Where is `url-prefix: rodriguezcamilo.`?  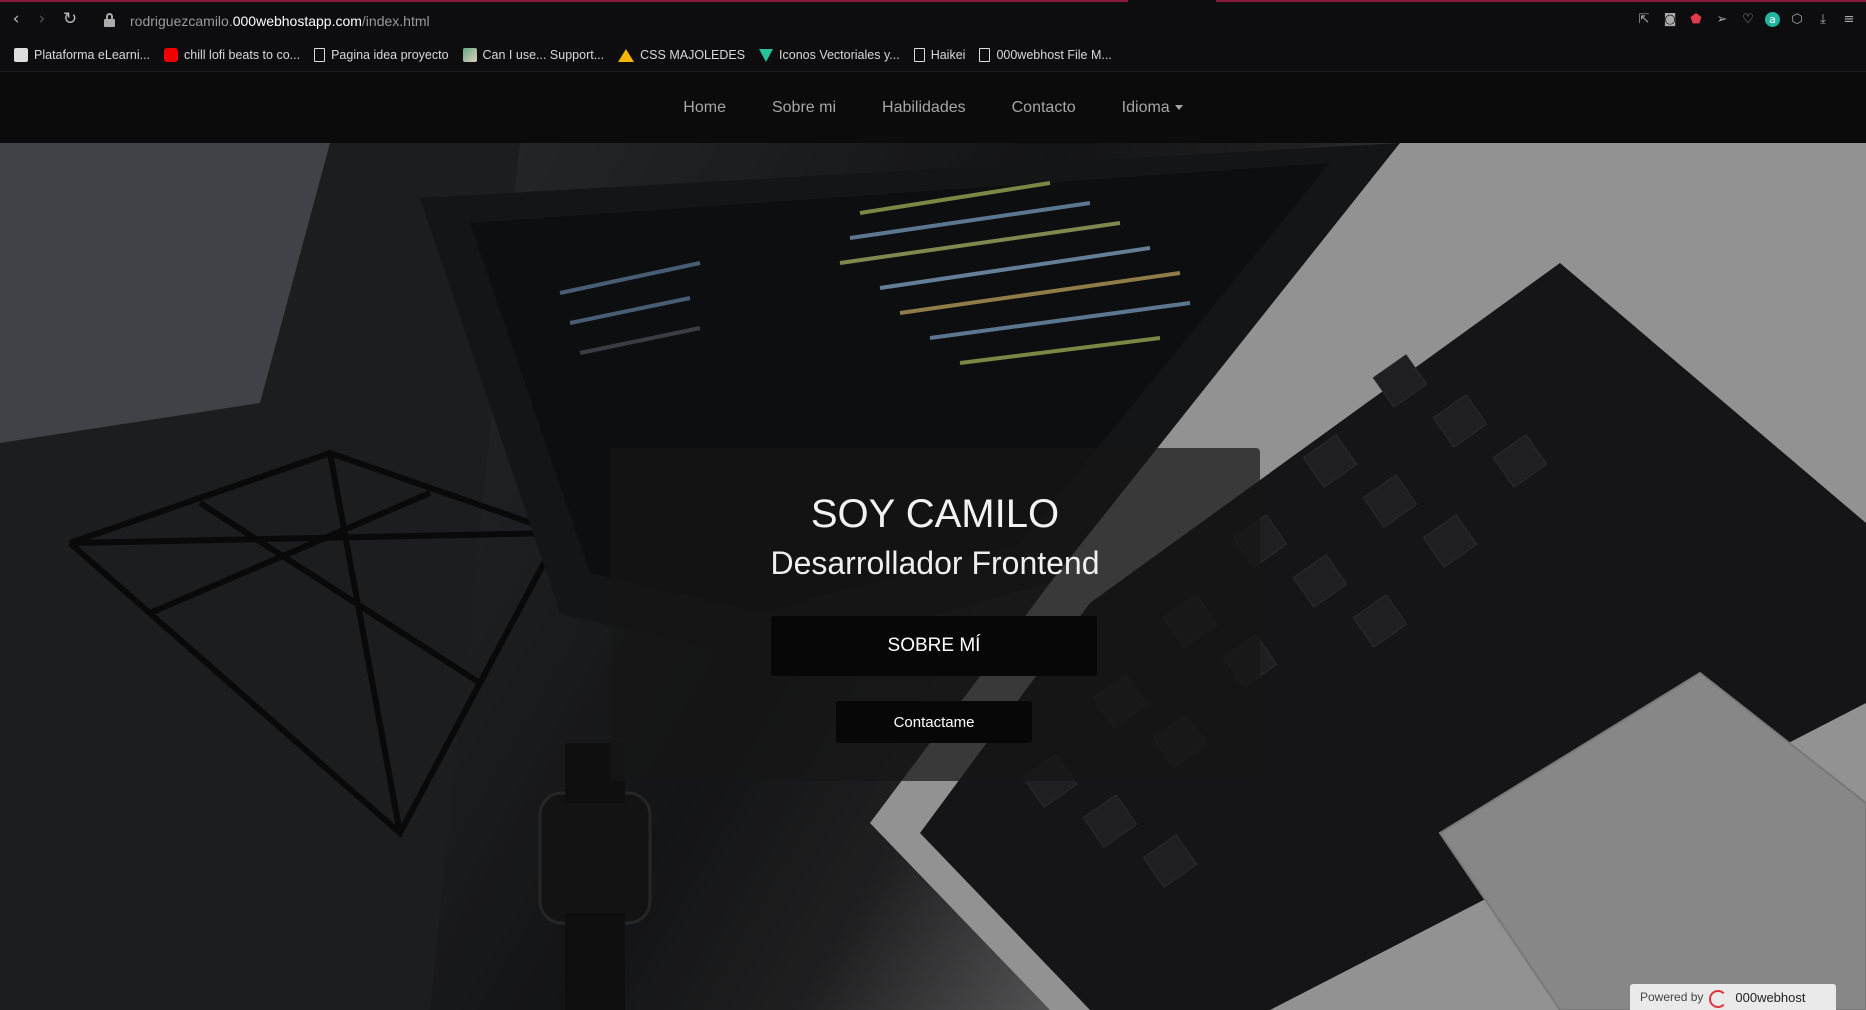 url-prefix: rodriguezcamilo. is located at coordinates (181, 21).